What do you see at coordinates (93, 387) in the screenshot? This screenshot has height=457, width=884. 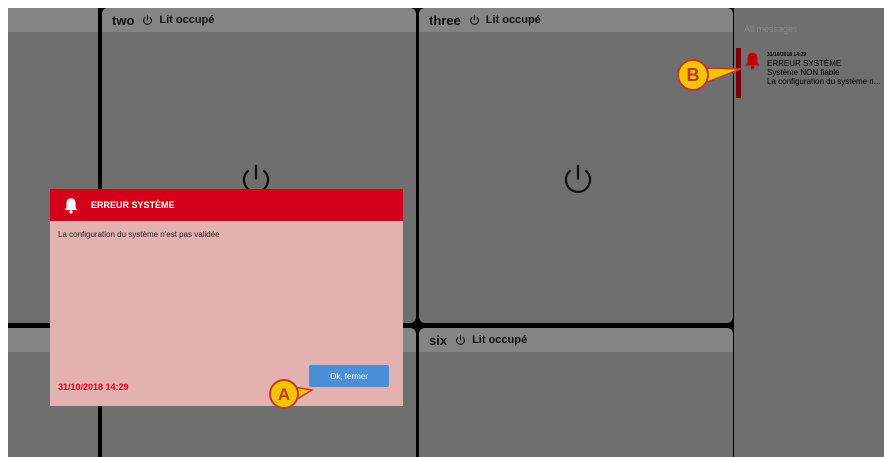 I see `dialog-timestamp: 31/10/2018 14:29` at bounding box center [93, 387].